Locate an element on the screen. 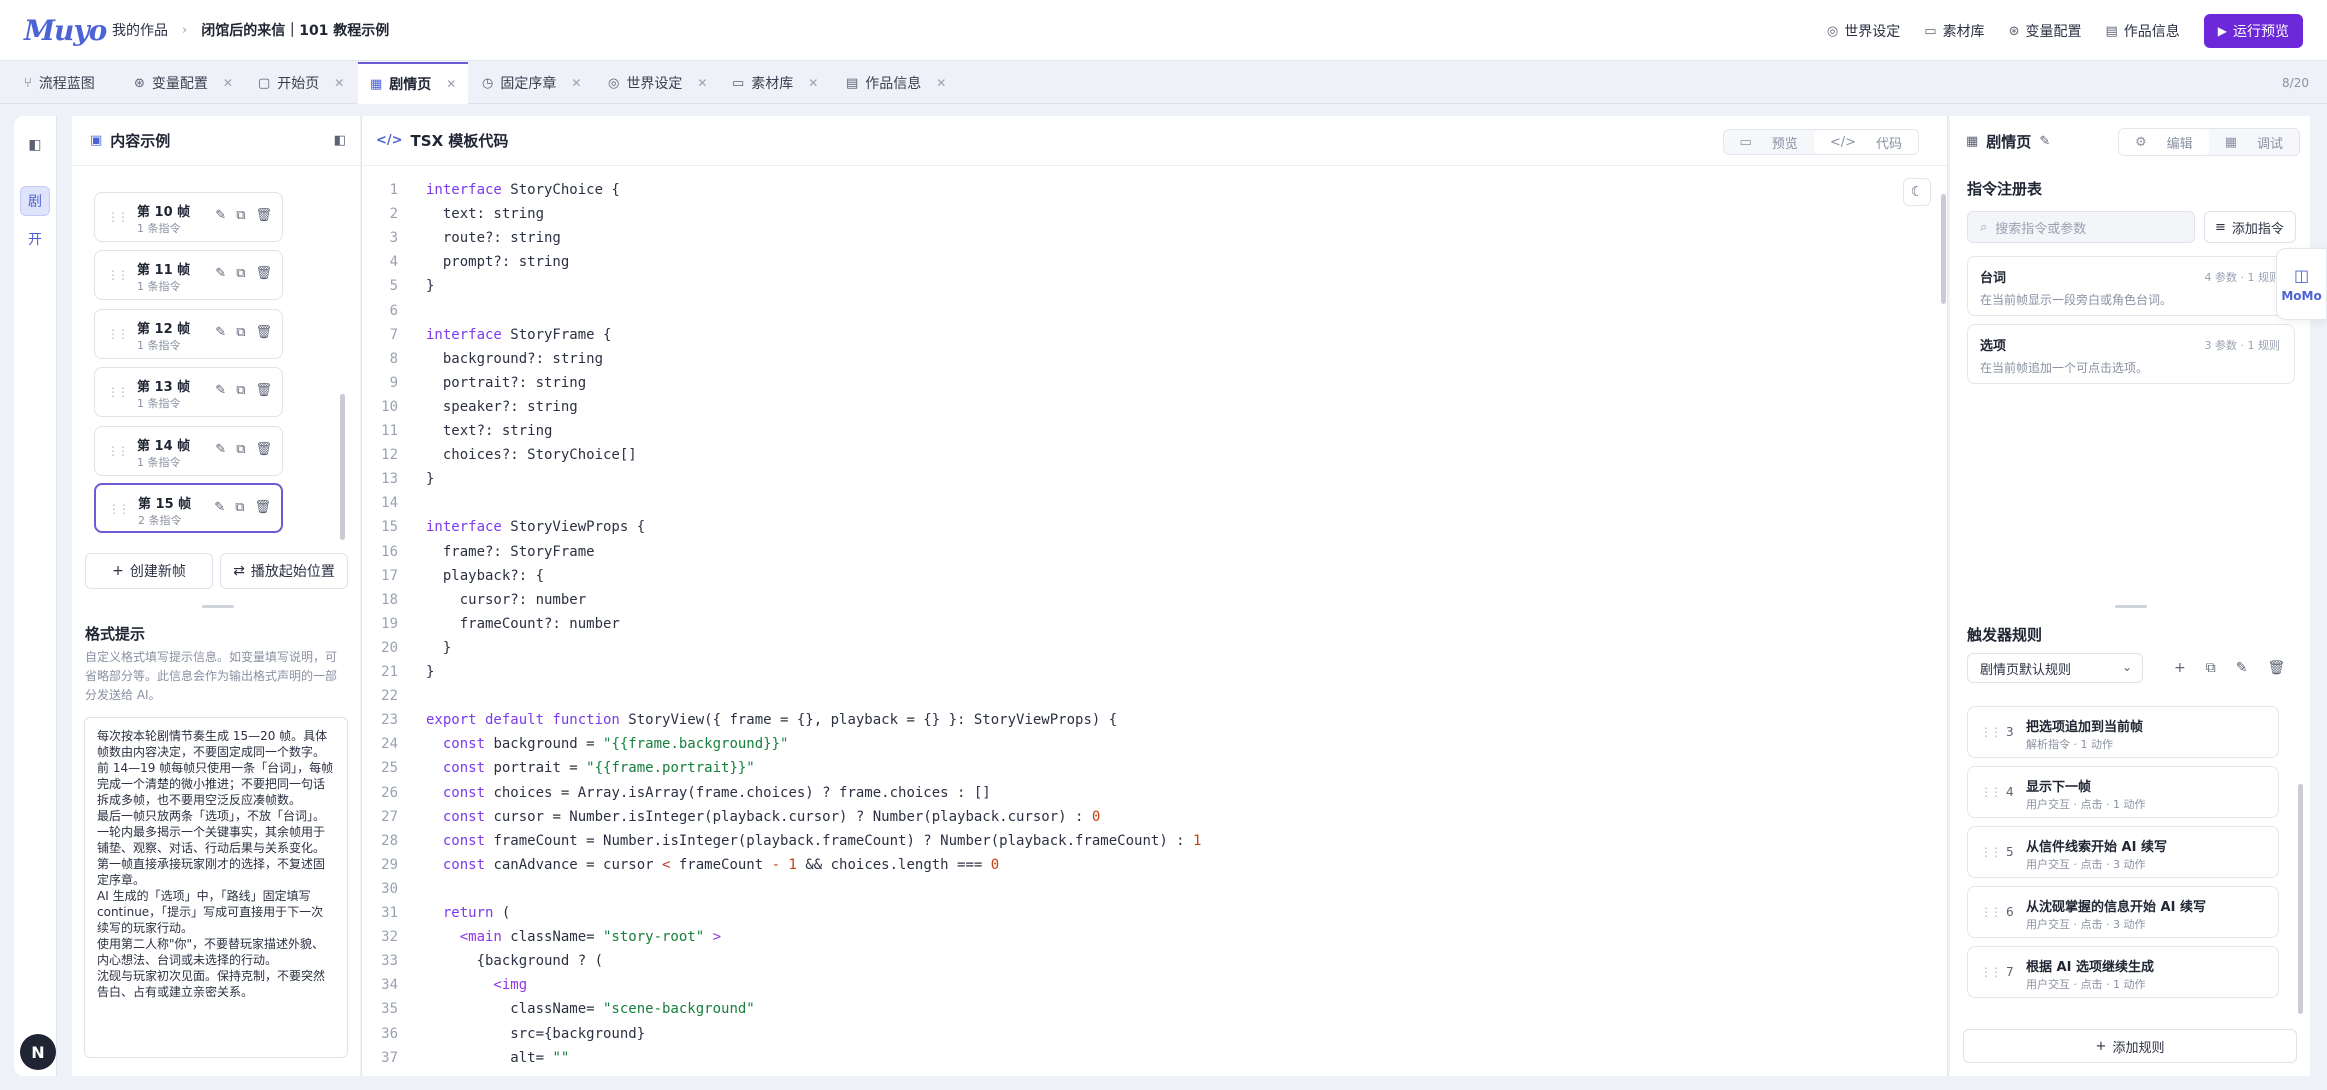  debug-mode-toggle: ▦ 调试 is located at coordinates (2254, 142).